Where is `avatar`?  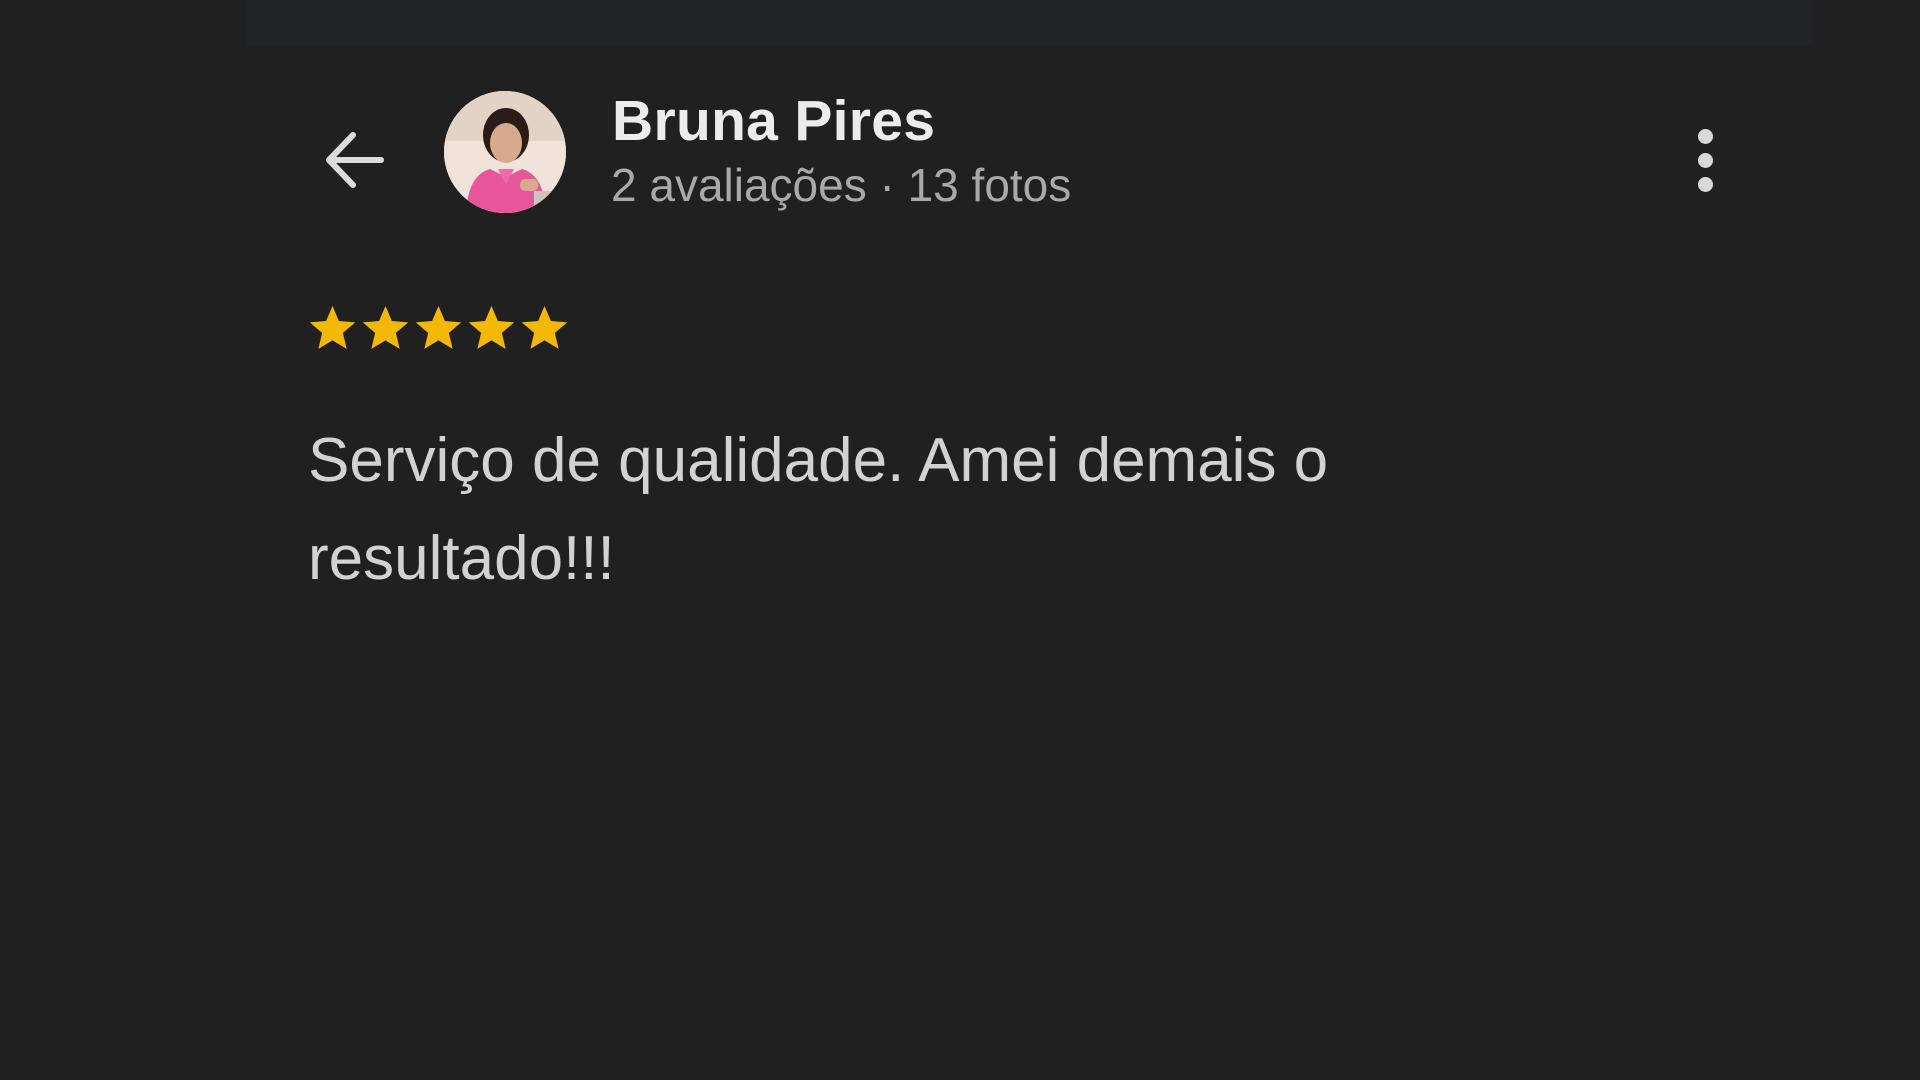 avatar is located at coordinates (505, 152).